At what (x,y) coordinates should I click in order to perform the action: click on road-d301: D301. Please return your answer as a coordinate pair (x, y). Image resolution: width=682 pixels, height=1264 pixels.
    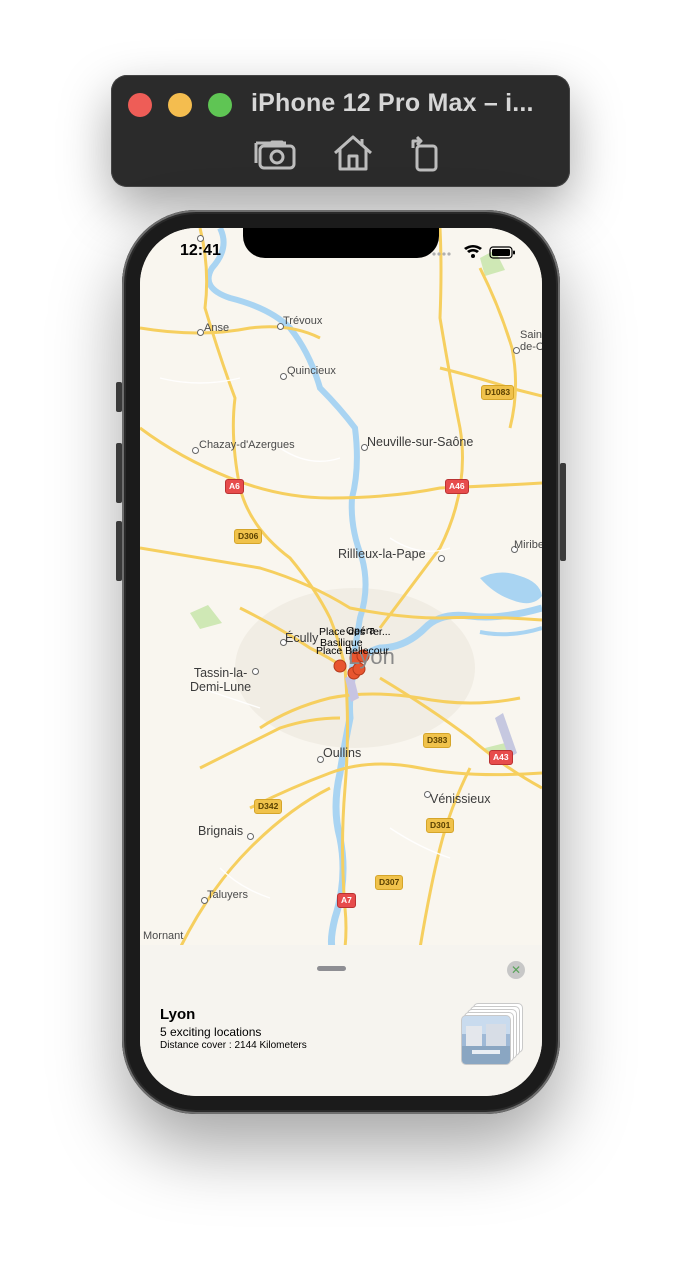
    Looking at the image, I should click on (440, 825).